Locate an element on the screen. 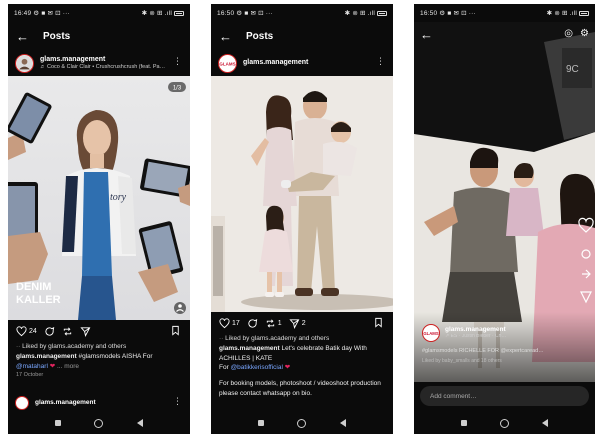 Image resolution: width=595 pixels, height=434 pixels. svg-text: GLAMS is located at coordinates (227, 63).